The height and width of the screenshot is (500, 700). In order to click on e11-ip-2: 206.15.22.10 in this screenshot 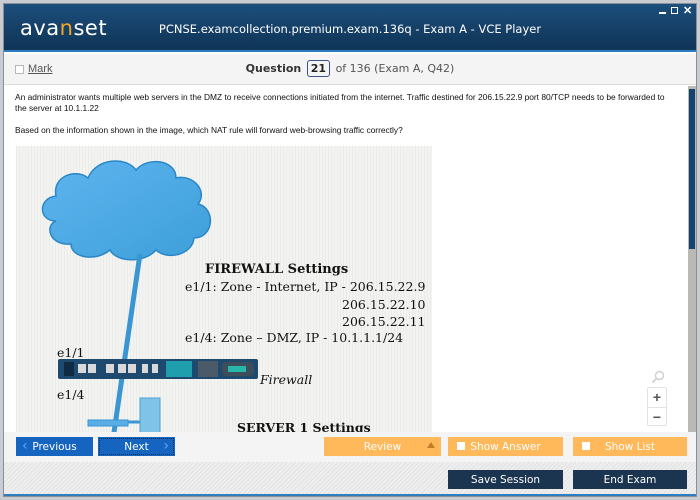, I will do `click(384, 304)`.